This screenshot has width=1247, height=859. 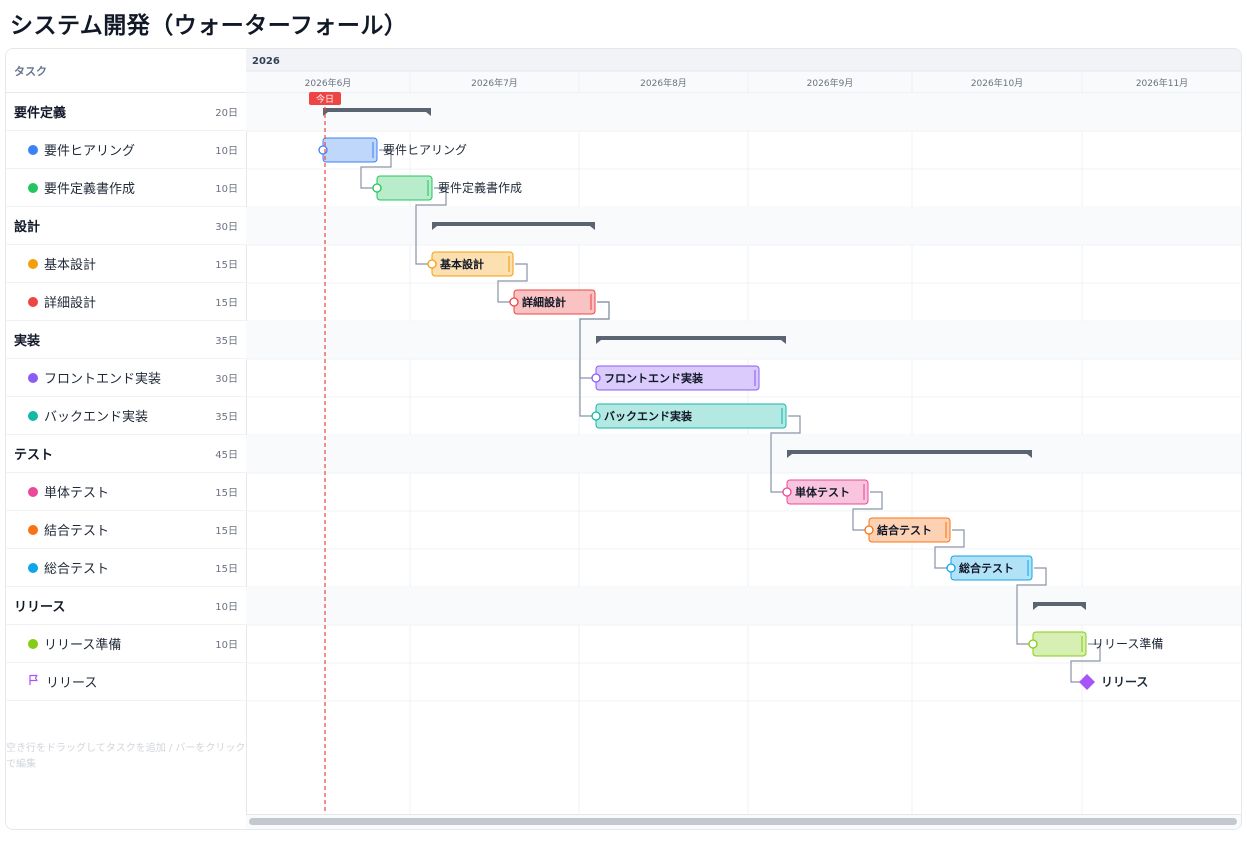 I want to click on task-bar-t10, so click(x=1059, y=644).